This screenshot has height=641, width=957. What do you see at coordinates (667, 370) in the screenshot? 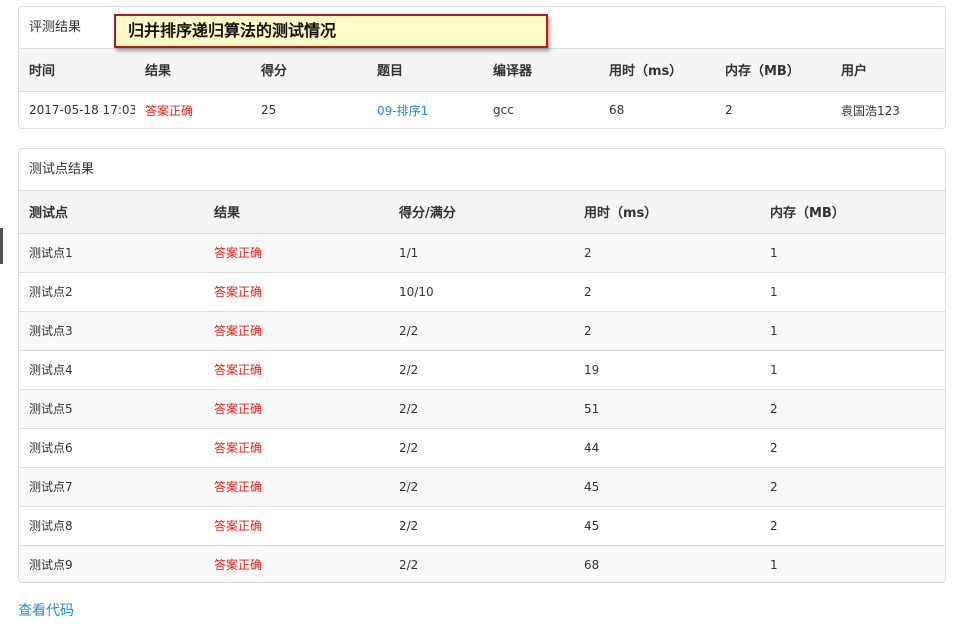
I see `testcase-time: 19` at bounding box center [667, 370].